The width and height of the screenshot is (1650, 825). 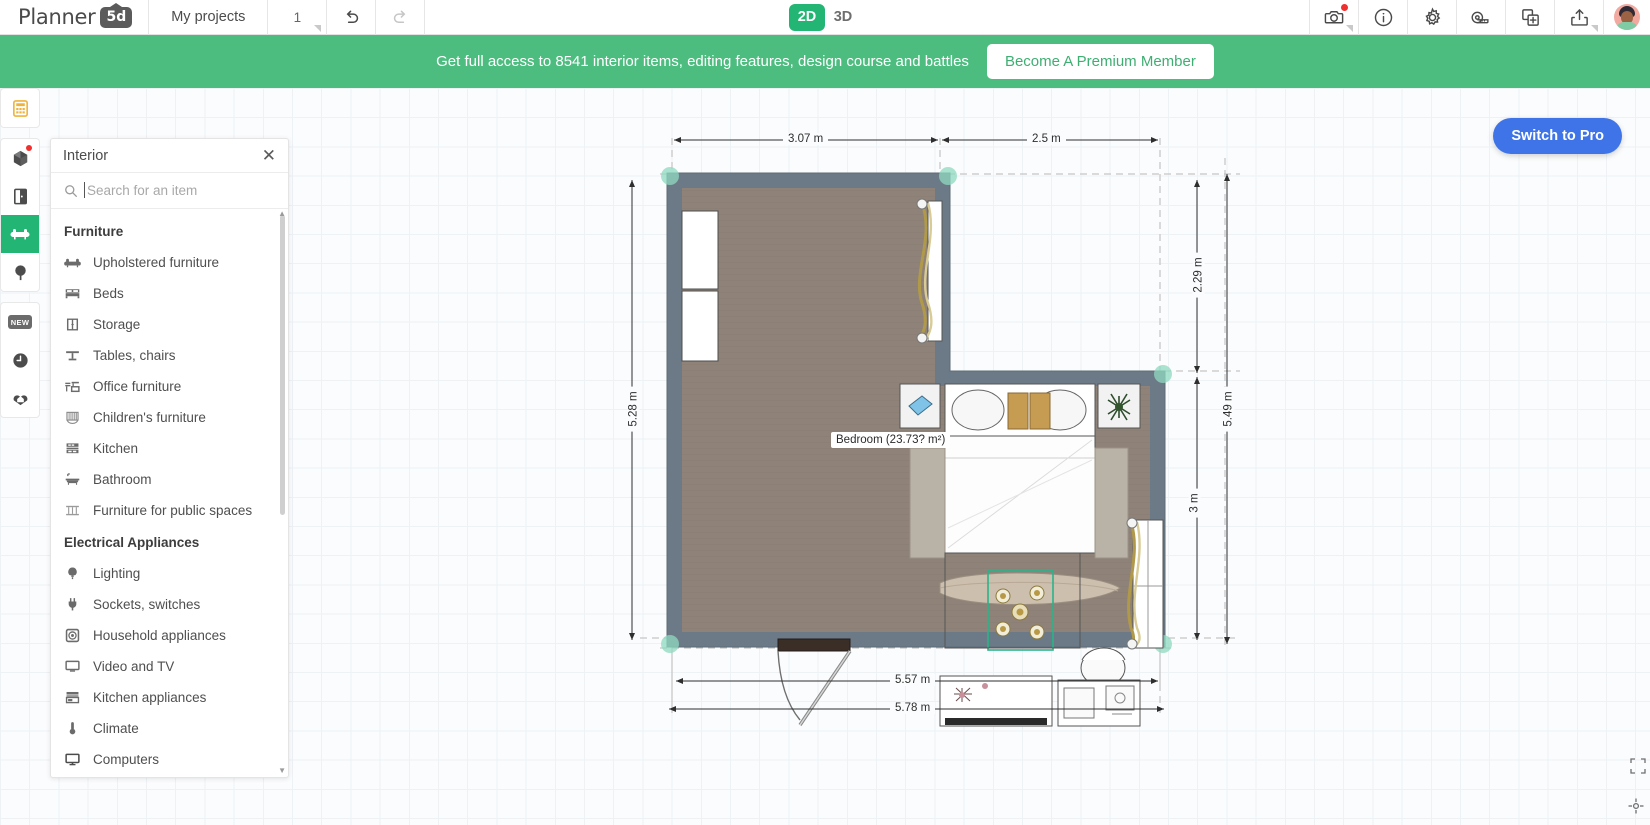 I want to click on category-video-and-tv: Video and TV, so click(x=169, y=666).